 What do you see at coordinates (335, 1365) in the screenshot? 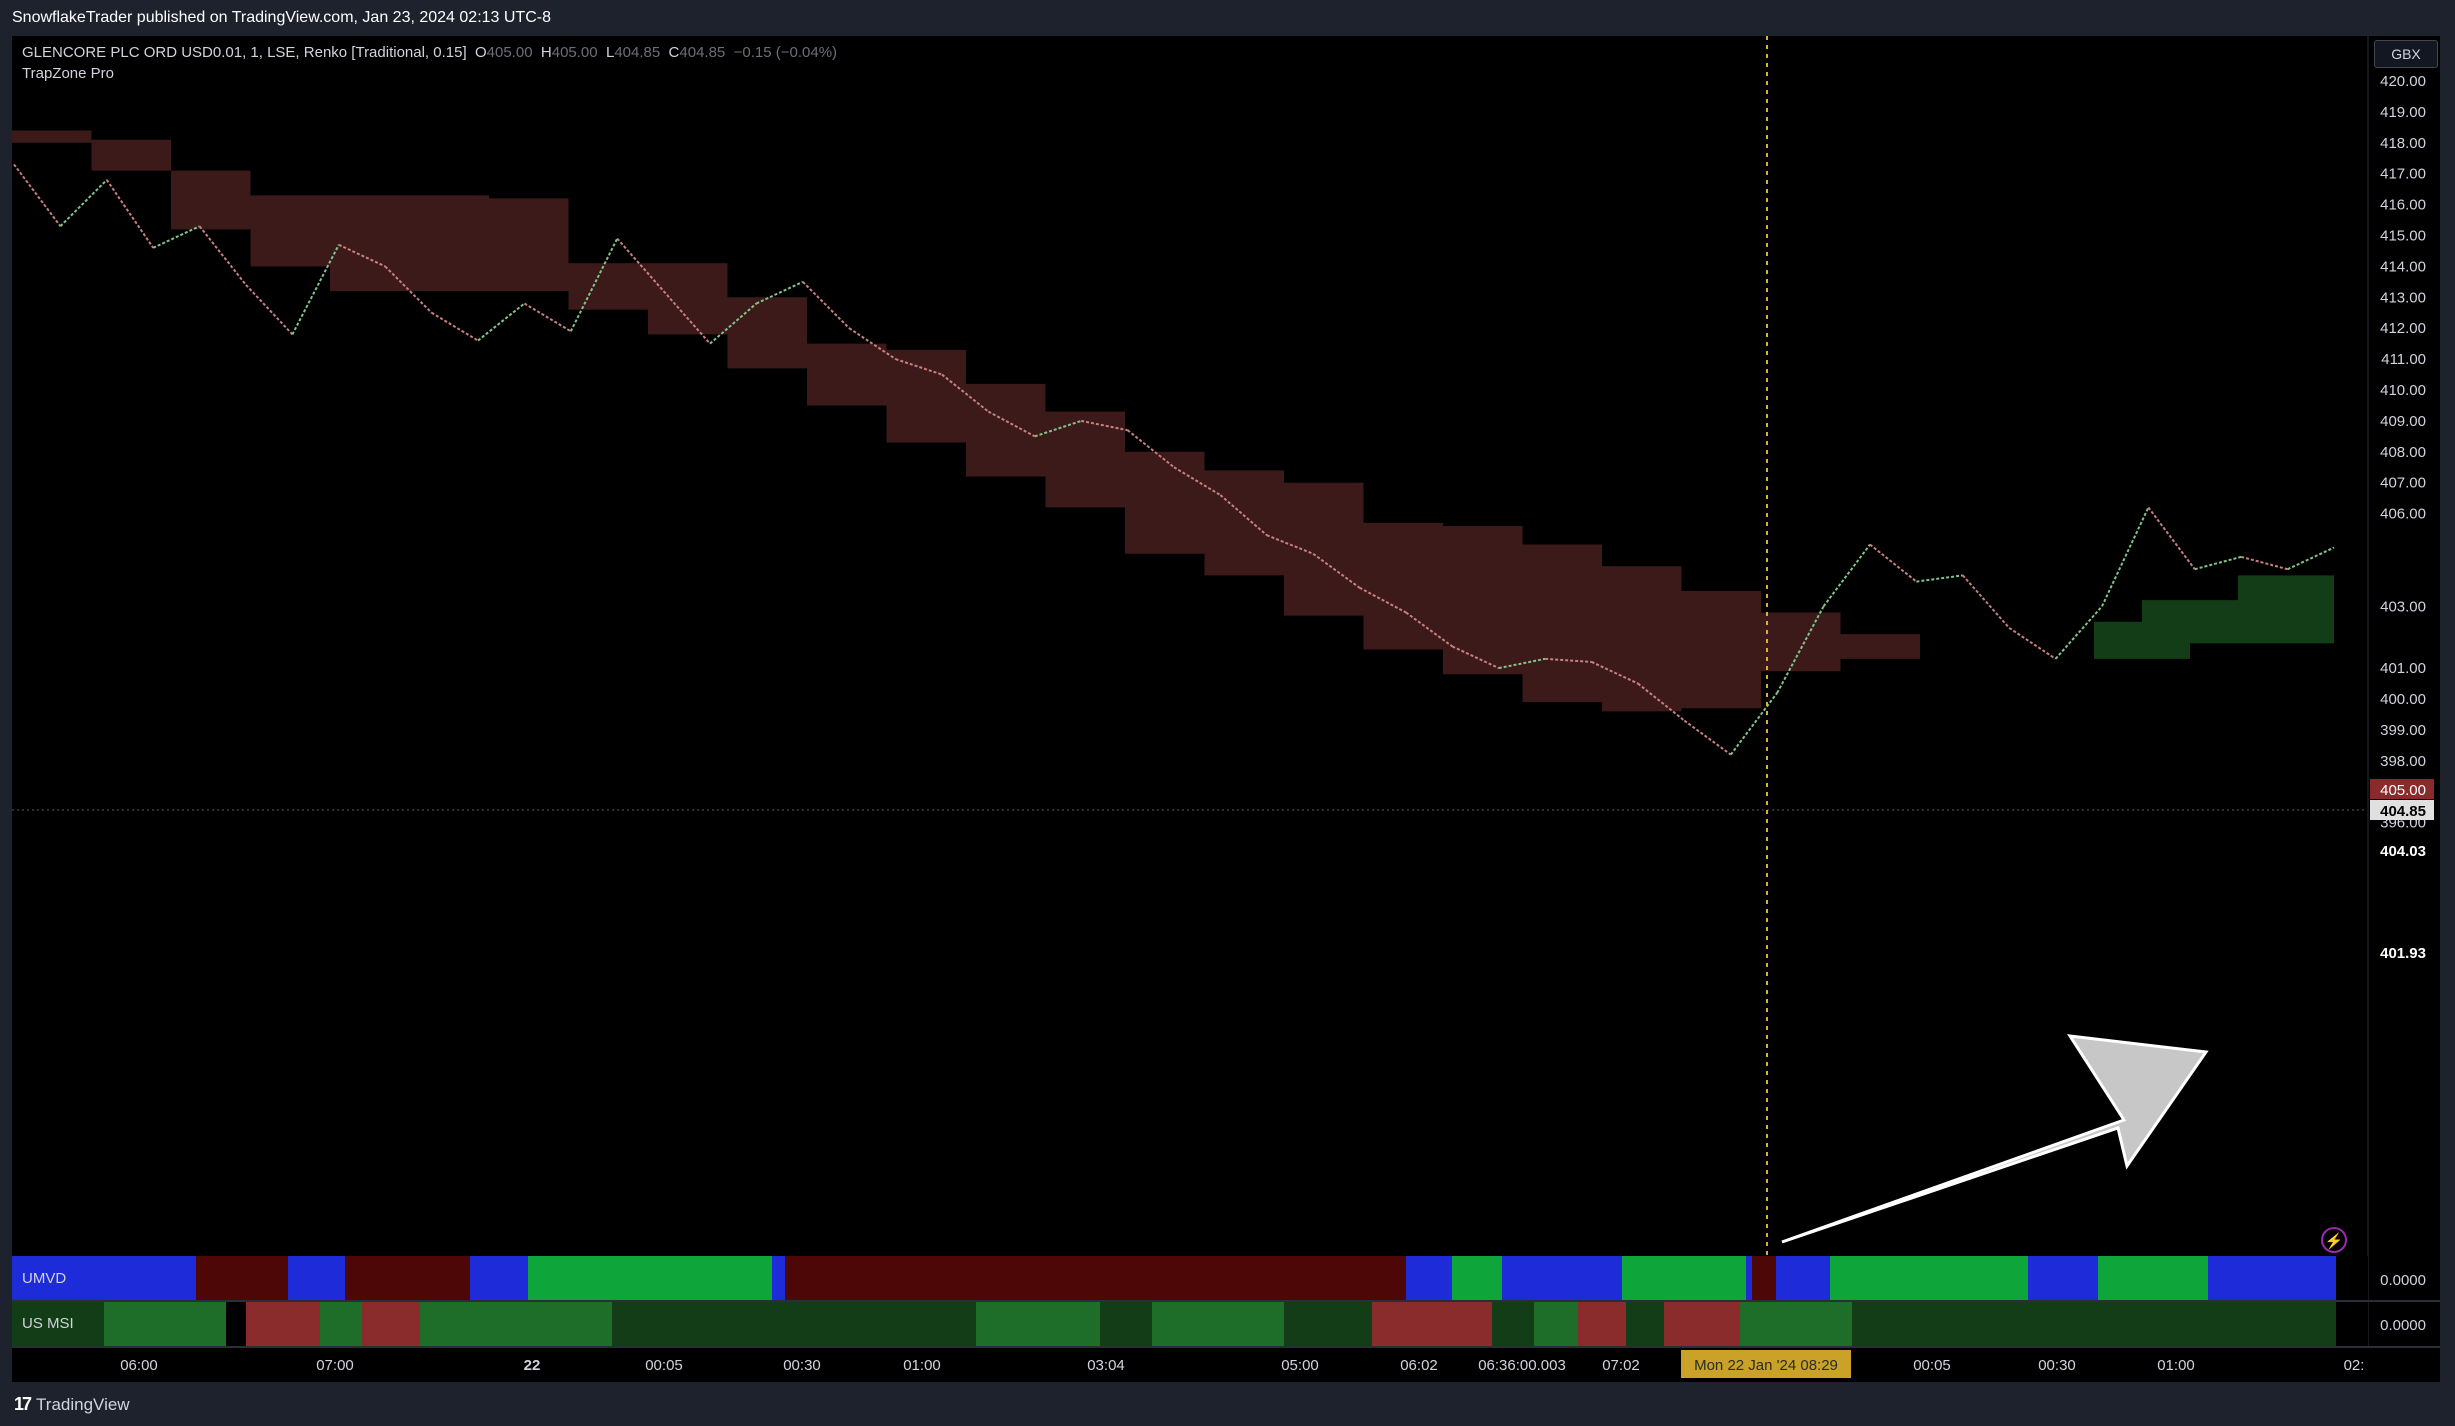
I see `time-tick: 07:00` at bounding box center [335, 1365].